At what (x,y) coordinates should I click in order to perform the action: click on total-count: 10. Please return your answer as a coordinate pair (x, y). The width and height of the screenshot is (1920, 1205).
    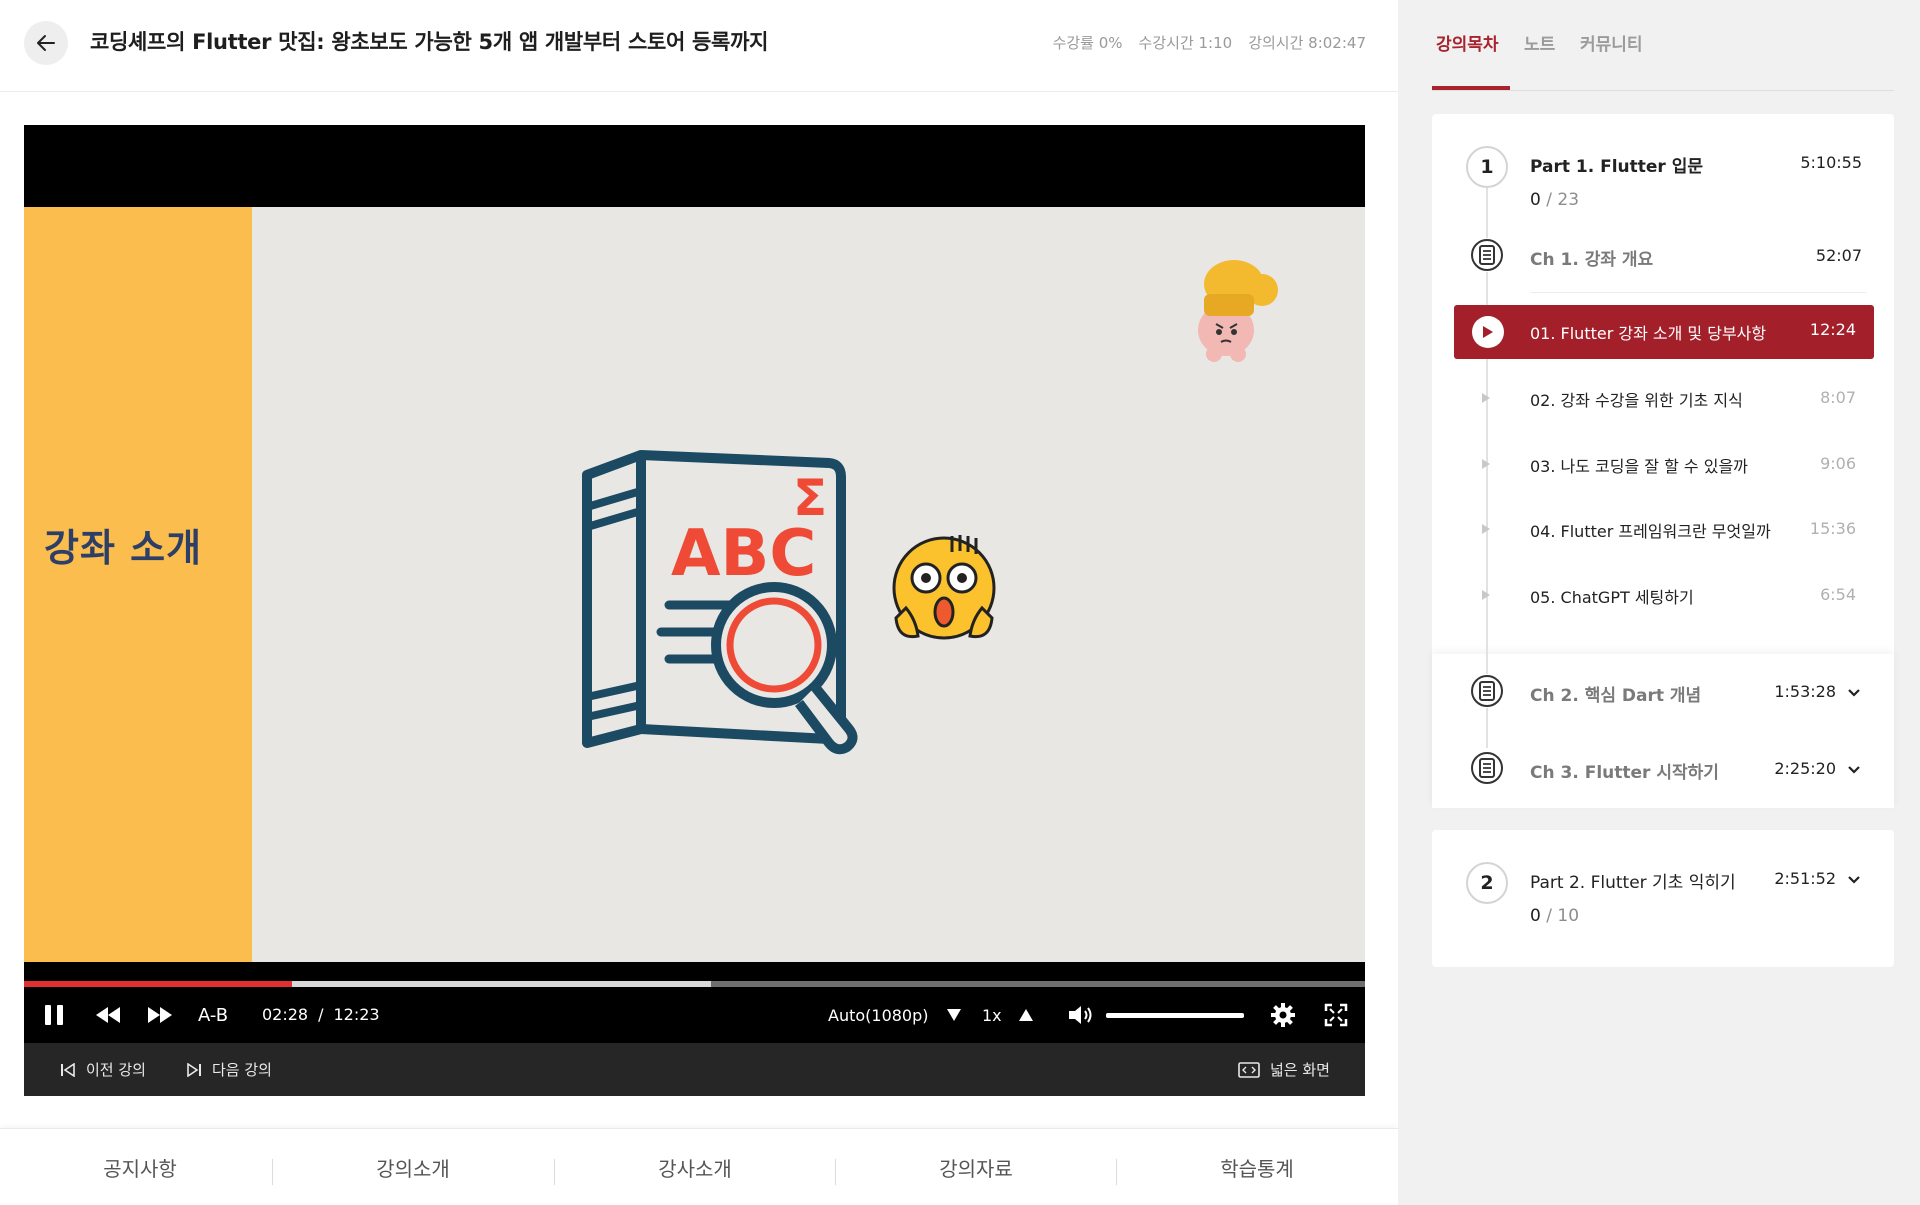
    Looking at the image, I should click on (1568, 916).